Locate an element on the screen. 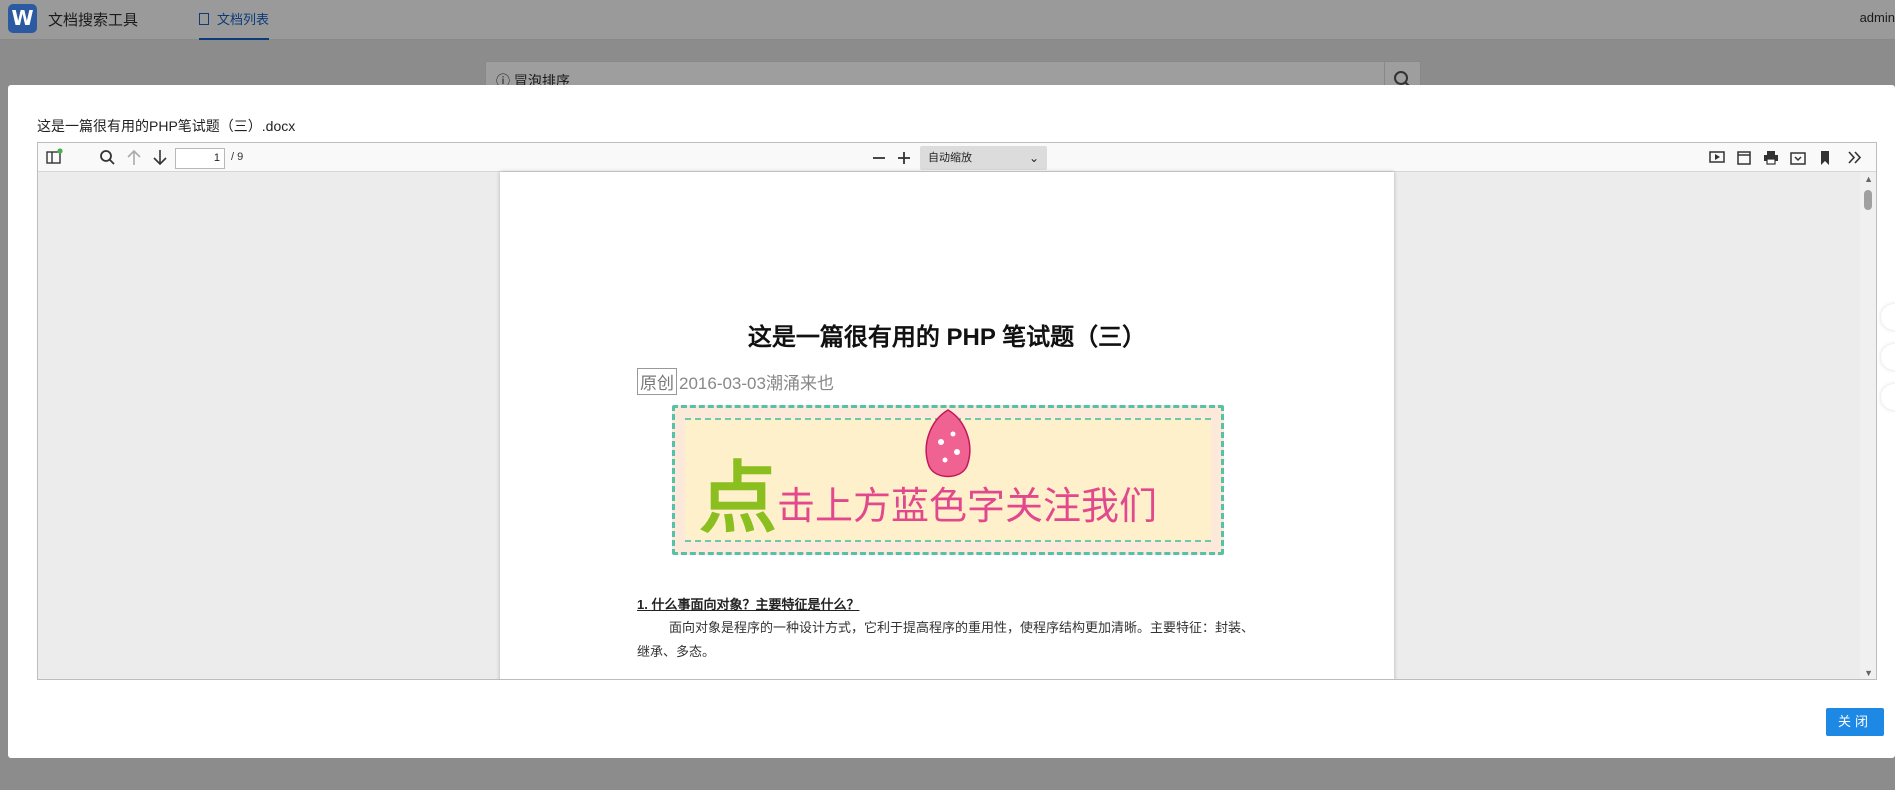 Image resolution: width=1895 pixels, height=790 pixels. sidebar-toggle-icon is located at coordinates (54, 156).